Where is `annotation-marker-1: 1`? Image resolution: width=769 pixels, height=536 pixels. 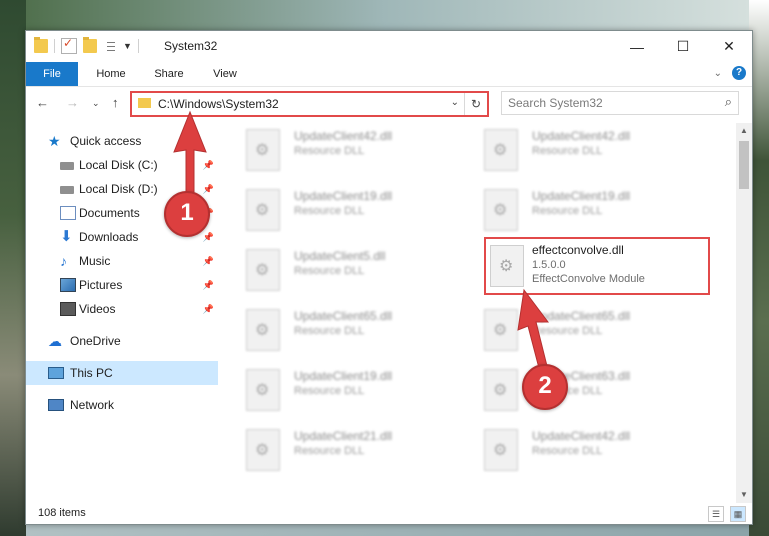
annotation-marker-1: 1 is located at coordinates (187, 214).